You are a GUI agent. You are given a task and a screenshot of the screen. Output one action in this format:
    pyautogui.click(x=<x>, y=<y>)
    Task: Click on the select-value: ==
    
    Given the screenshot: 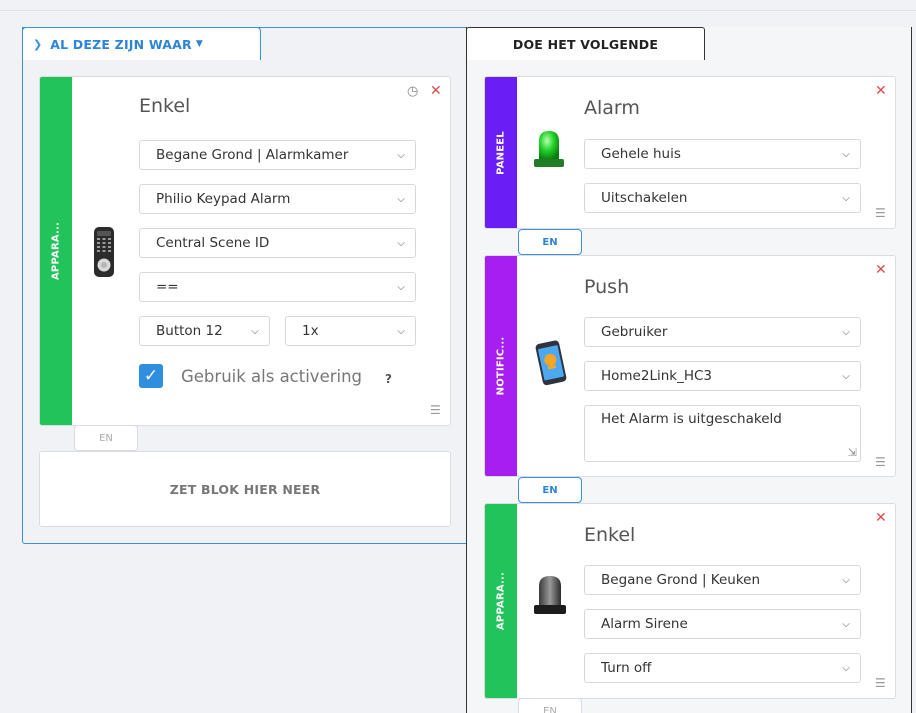 What is the action you would take?
    pyautogui.click(x=167, y=287)
    